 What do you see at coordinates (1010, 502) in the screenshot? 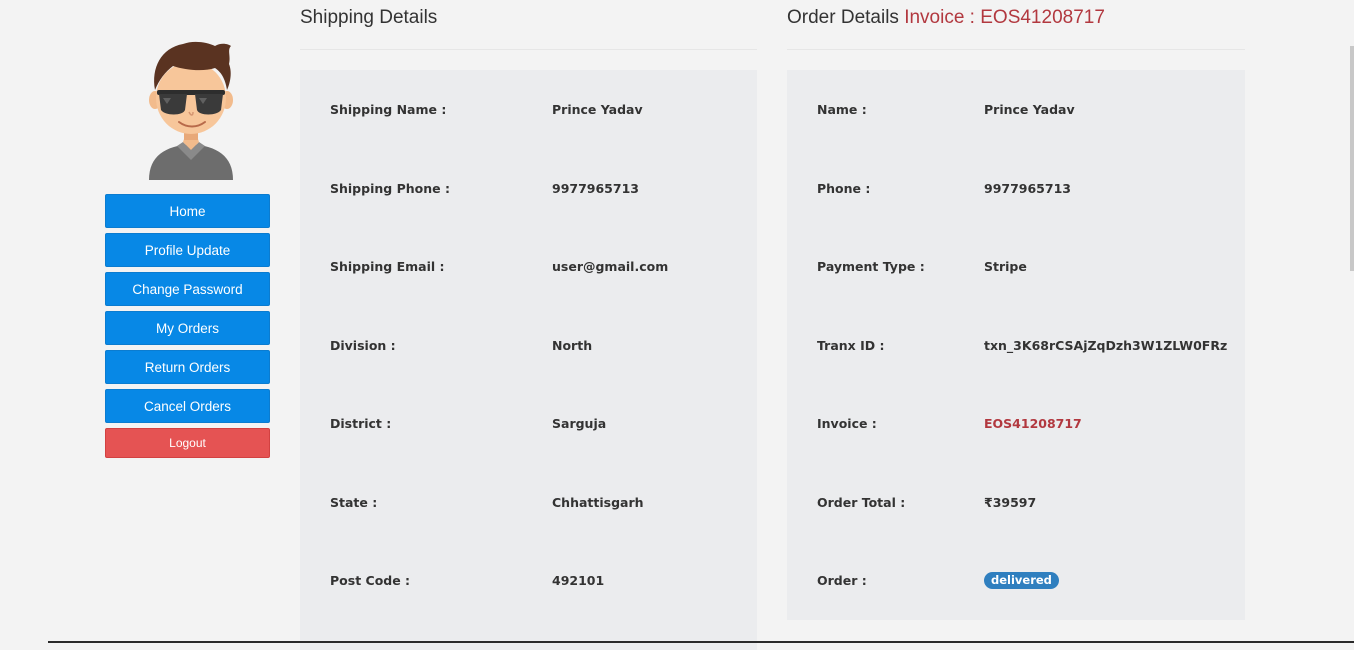
I see `order-total-value: ₹39597` at bounding box center [1010, 502].